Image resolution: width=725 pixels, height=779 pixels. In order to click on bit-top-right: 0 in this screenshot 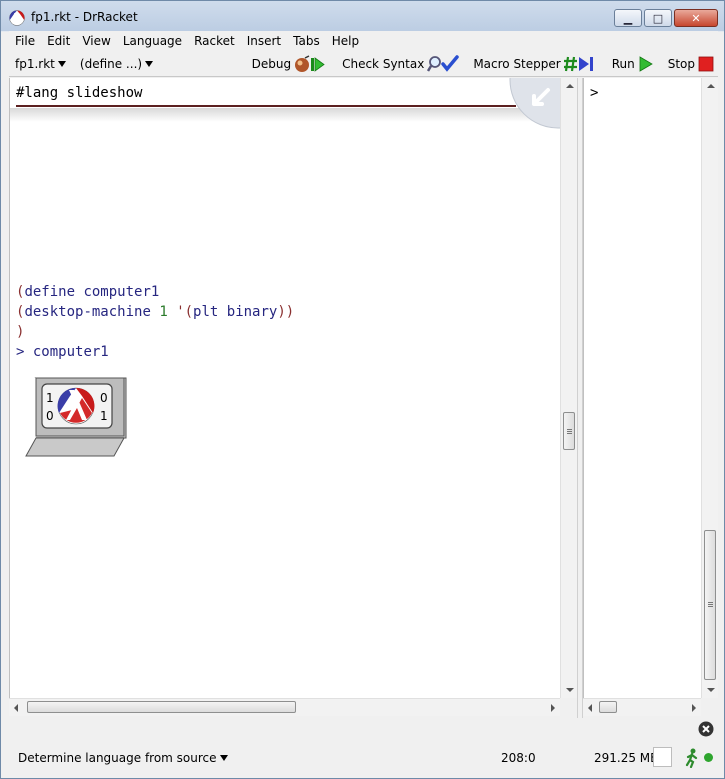, I will do `click(104, 398)`.